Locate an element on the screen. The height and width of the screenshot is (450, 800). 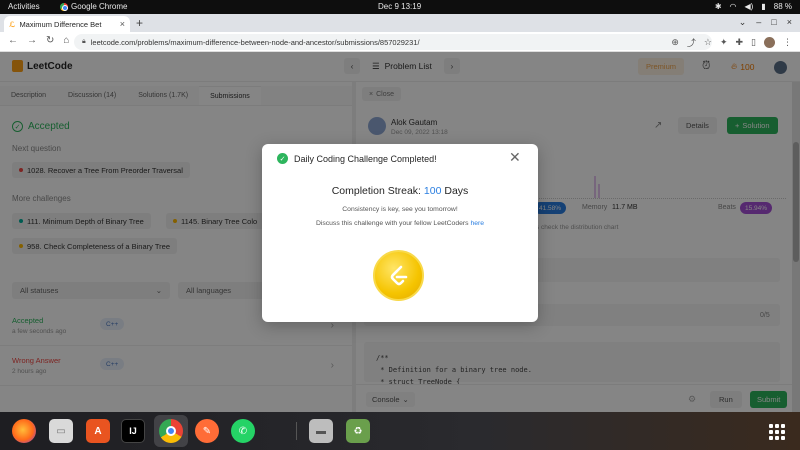
clock: Dec 9 13:19 is located at coordinates (399, 6).